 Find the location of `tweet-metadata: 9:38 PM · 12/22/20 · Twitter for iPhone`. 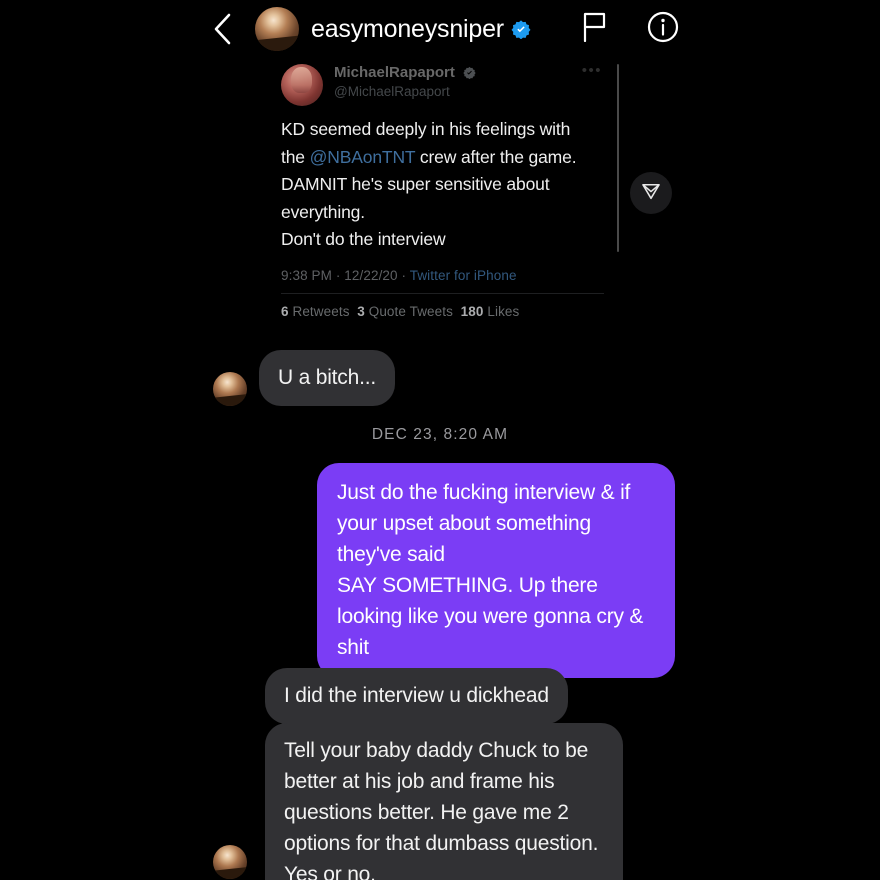

tweet-metadata: 9:38 PM · 12/22/20 · Twitter for iPhone is located at coordinates (442, 268).